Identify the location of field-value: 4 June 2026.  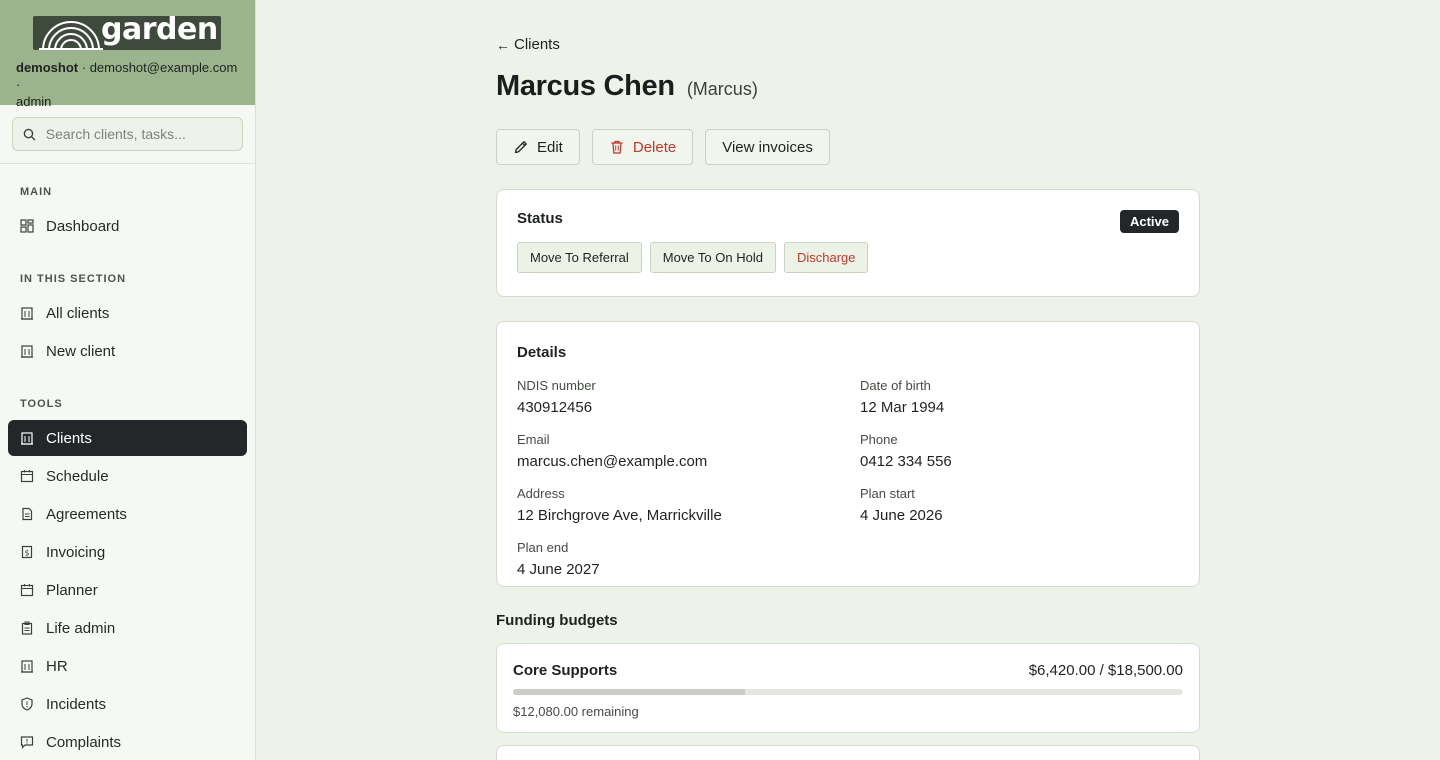
(901, 515).